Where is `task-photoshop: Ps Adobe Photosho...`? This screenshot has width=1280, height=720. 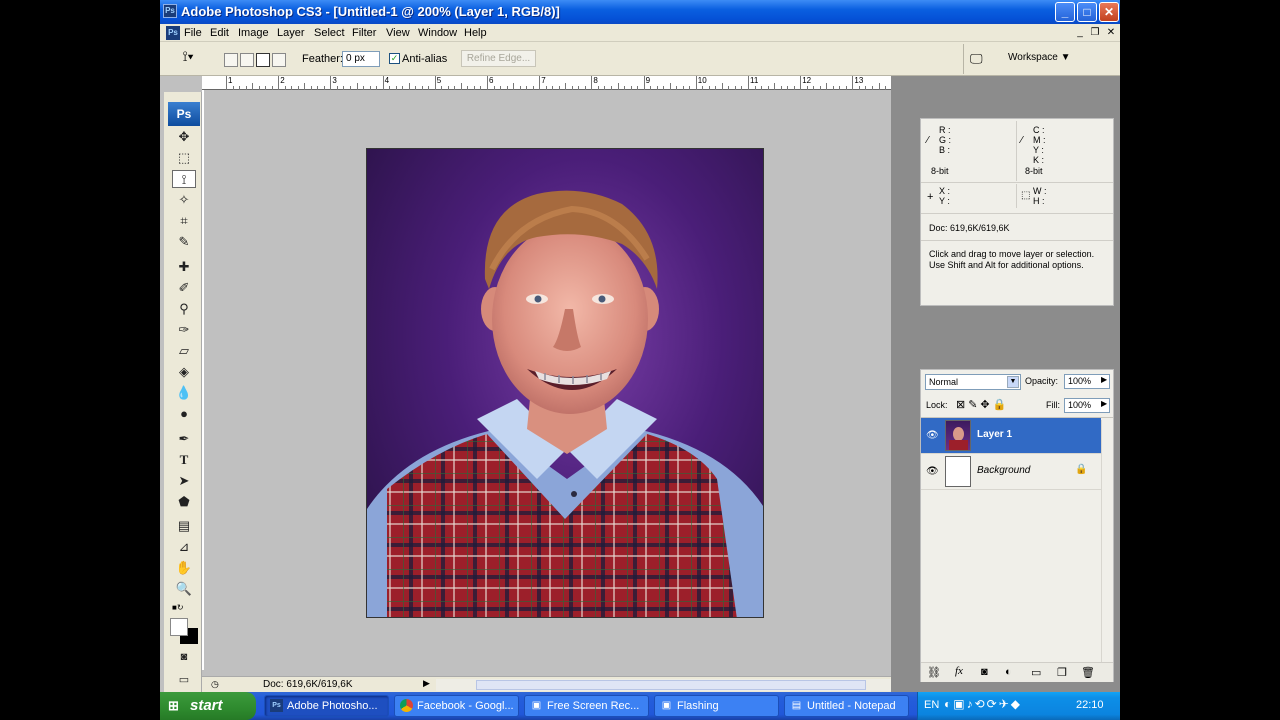
task-photoshop: Ps Adobe Photosho... is located at coordinates (326, 706).